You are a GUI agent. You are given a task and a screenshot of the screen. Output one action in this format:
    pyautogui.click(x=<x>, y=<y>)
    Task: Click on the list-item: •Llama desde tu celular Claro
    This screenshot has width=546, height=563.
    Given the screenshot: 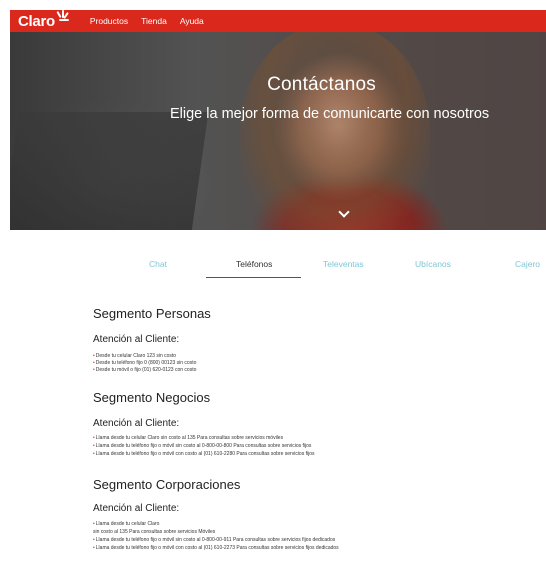 What is the action you would take?
    pyautogui.click(x=126, y=524)
    